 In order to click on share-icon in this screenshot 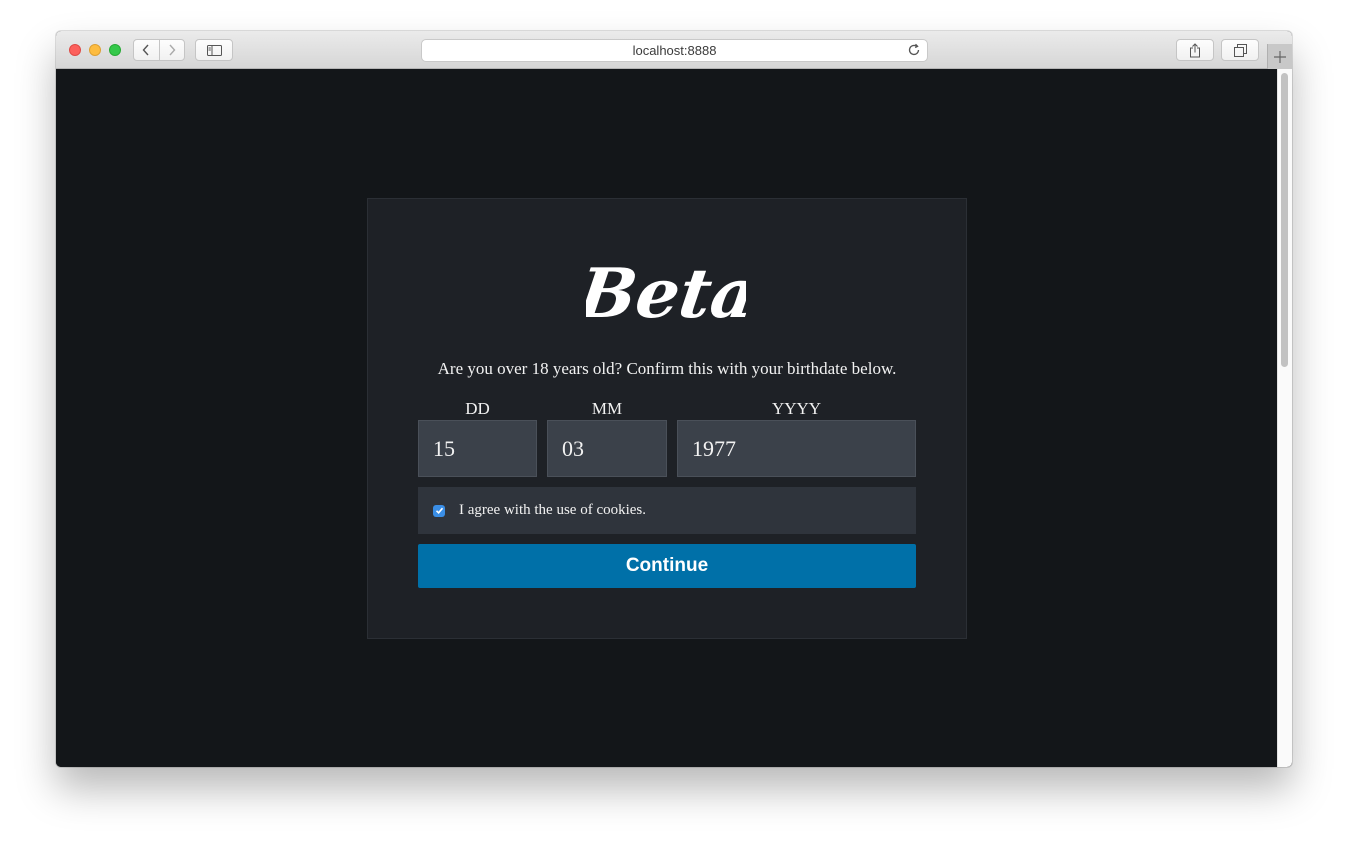, I will do `click(1195, 49)`.